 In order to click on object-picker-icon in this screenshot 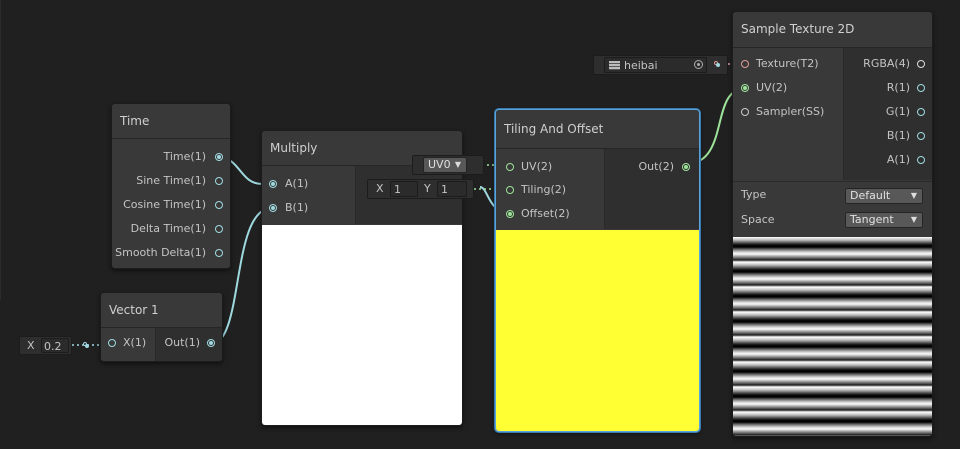, I will do `click(698, 64)`.